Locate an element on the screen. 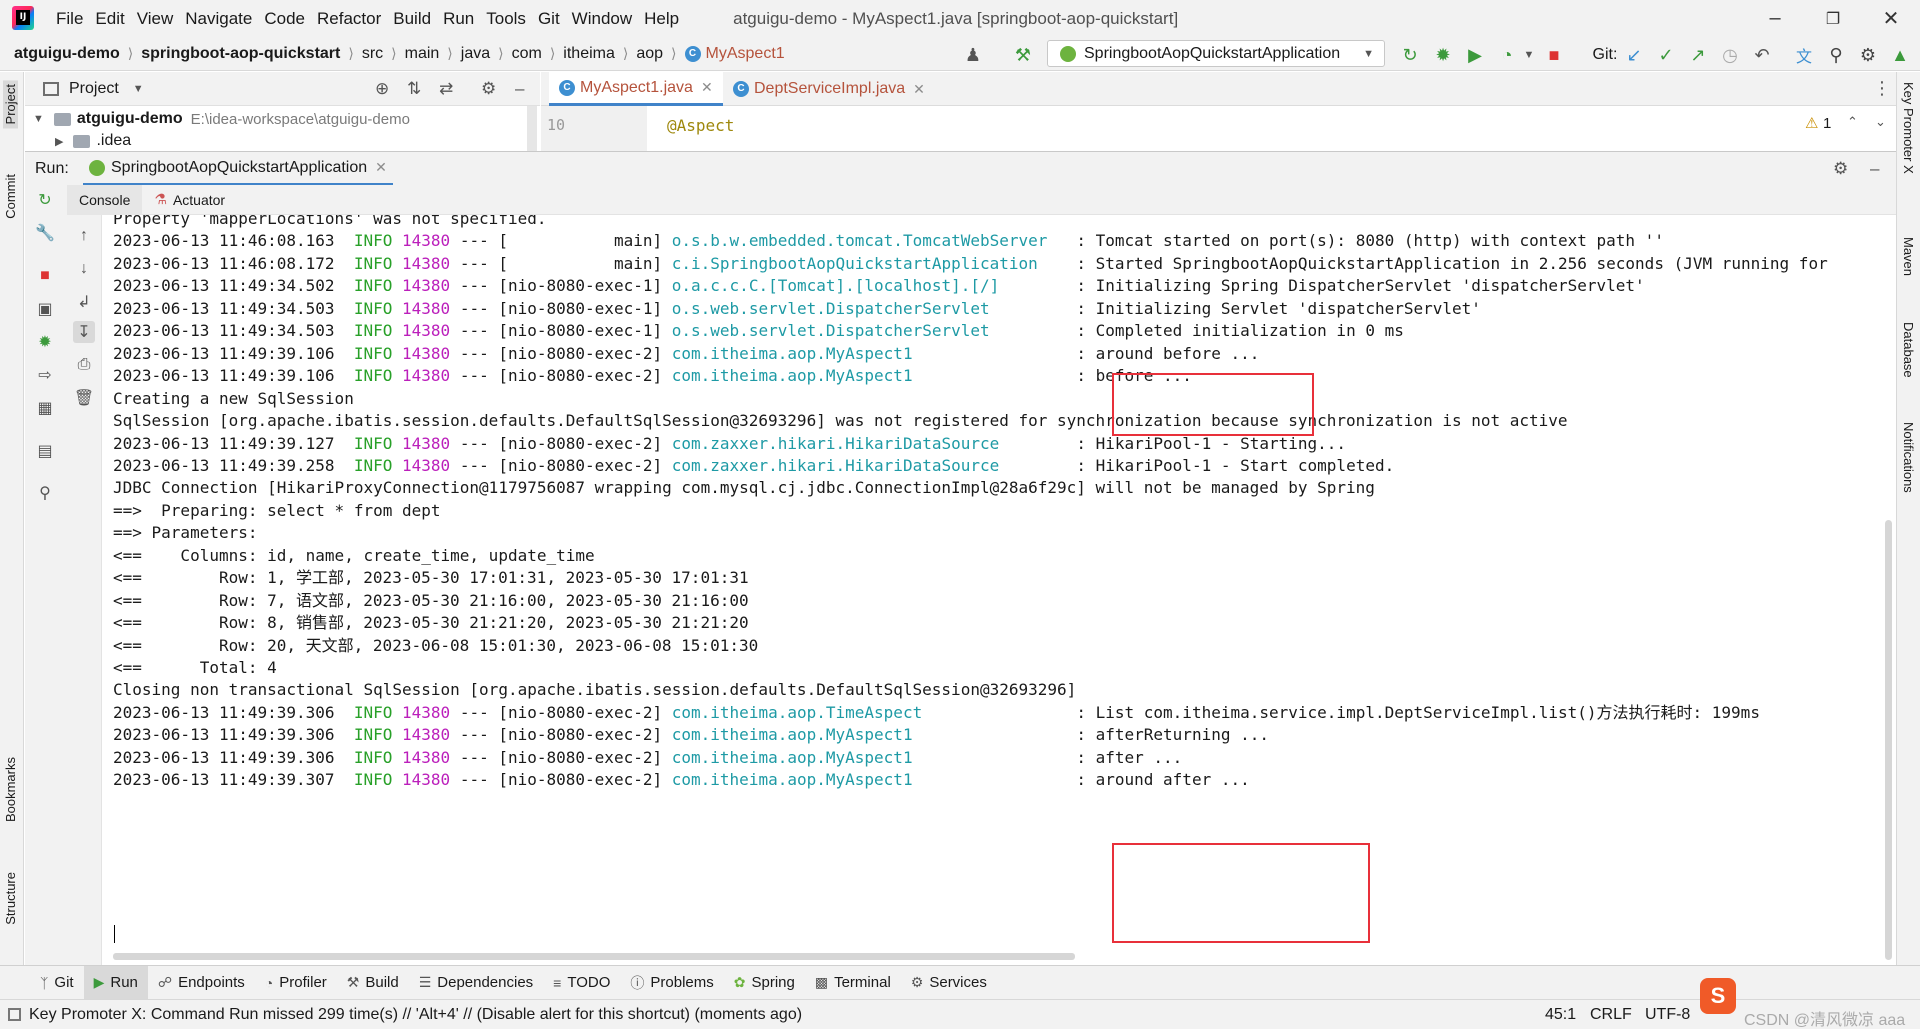 The width and height of the screenshot is (1920, 1029). breadcrumb-class: C MyAspect1 is located at coordinates (734, 54).